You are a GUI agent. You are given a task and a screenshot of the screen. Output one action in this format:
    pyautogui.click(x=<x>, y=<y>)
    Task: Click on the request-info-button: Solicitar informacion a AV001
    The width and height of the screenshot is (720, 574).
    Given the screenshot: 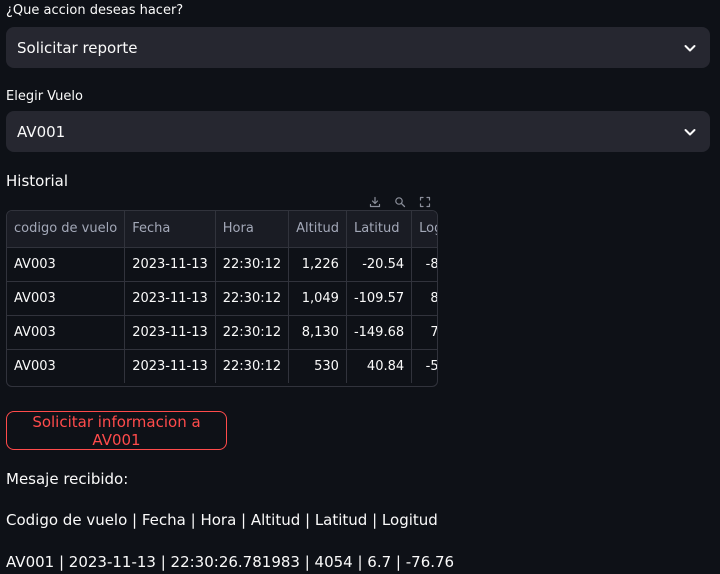 What is the action you would take?
    pyautogui.click(x=116, y=430)
    